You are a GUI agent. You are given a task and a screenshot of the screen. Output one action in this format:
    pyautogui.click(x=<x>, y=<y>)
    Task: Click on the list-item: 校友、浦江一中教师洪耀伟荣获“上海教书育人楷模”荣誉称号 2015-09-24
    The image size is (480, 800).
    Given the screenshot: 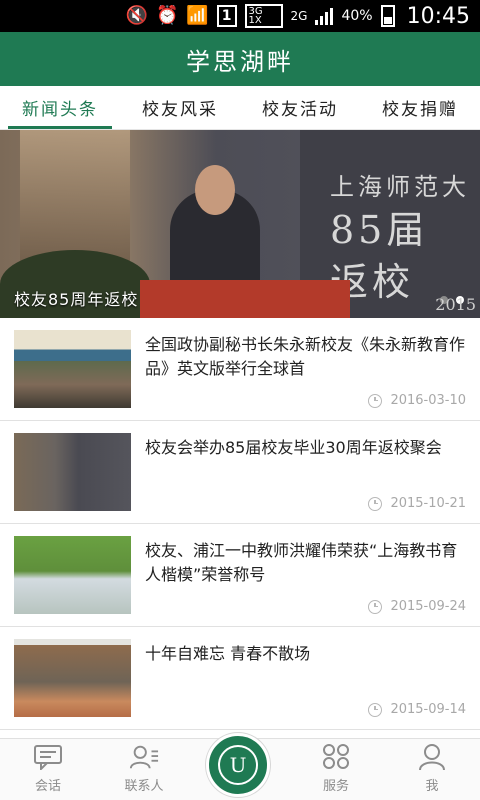 What is the action you would take?
    pyautogui.click(x=240, y=575)
    